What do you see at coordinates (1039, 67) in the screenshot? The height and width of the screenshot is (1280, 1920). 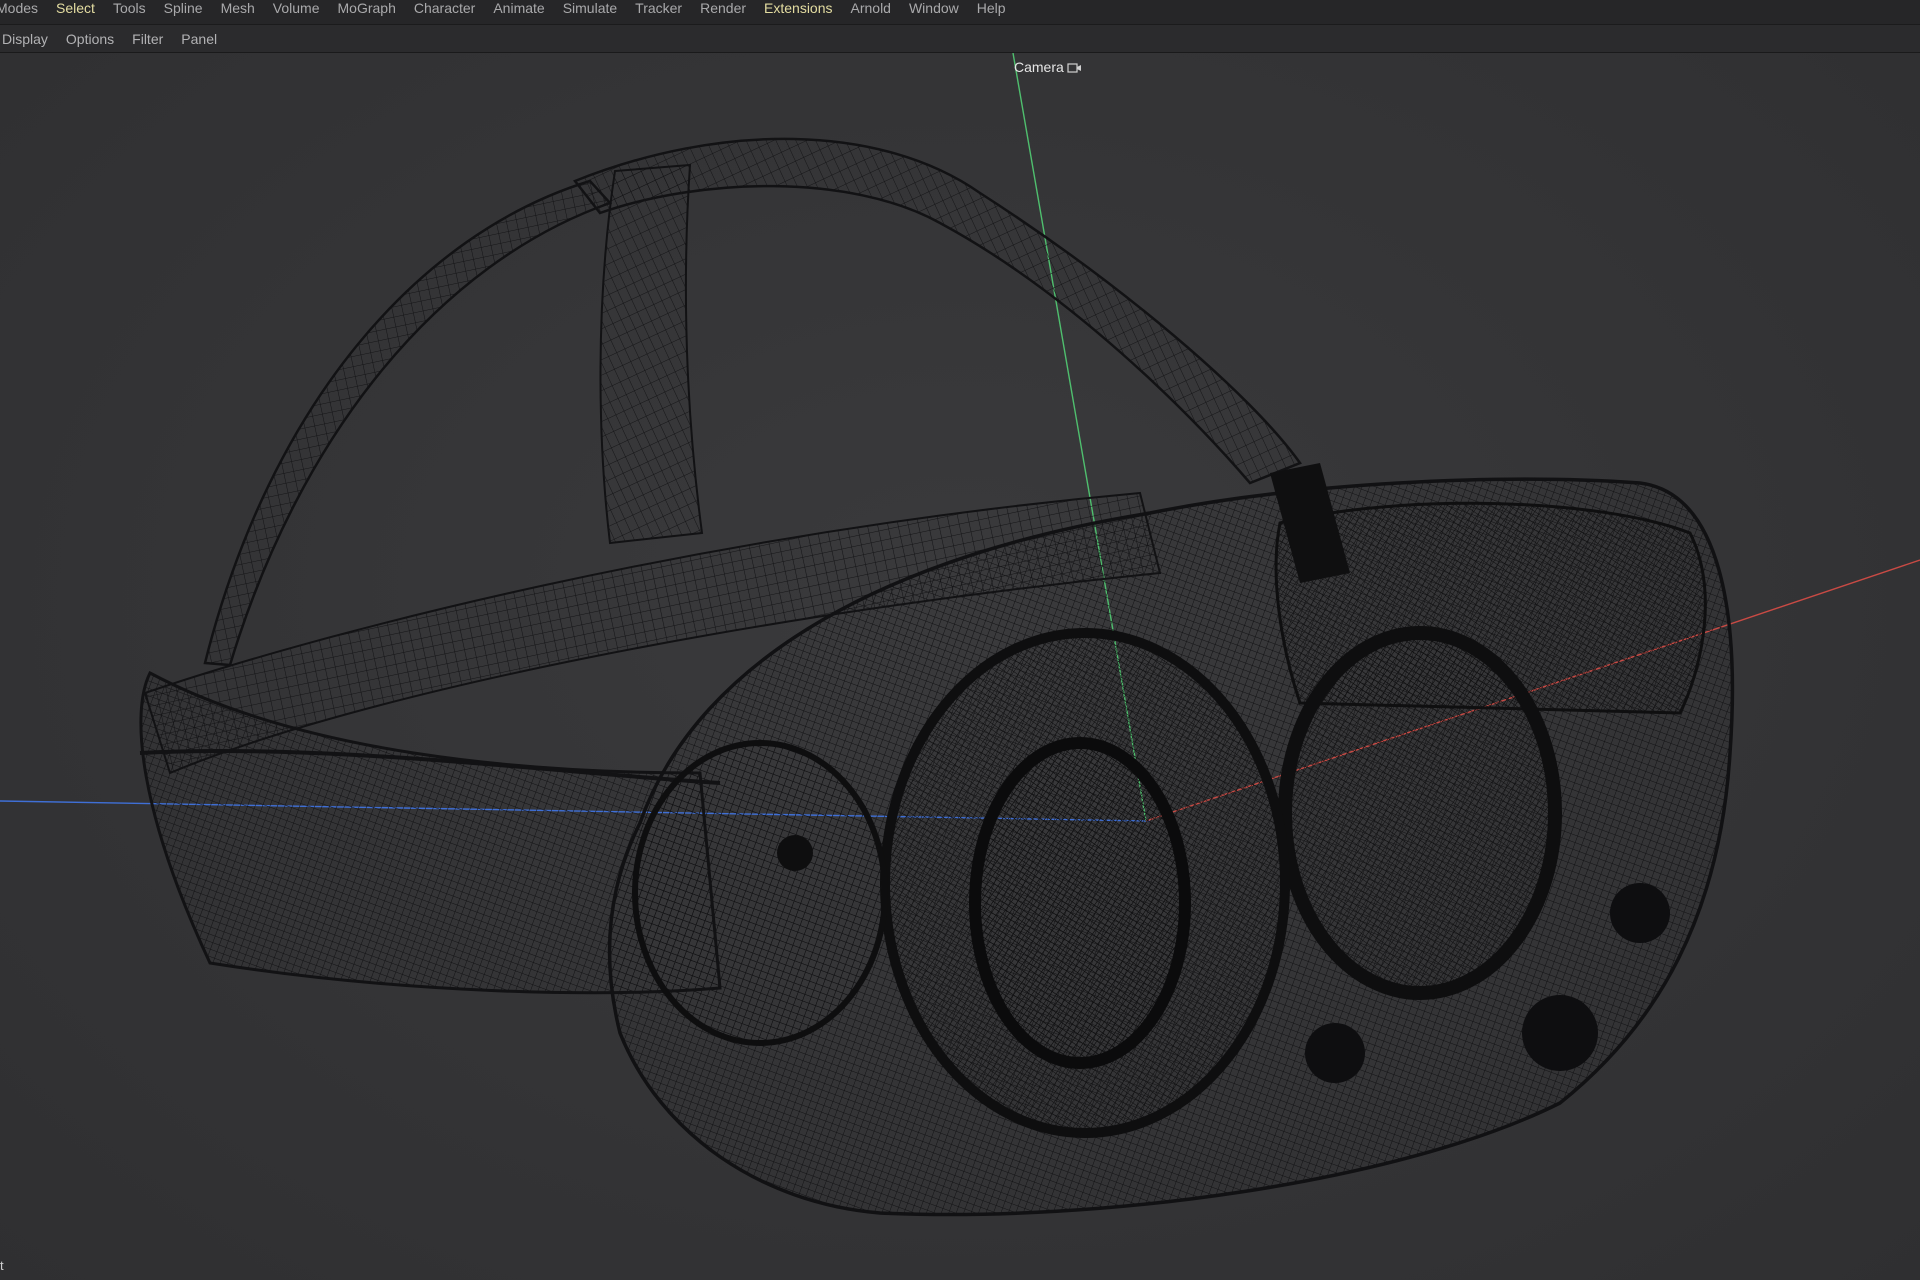 I see `camera-label-text: Camera` at bounding box center [1039, 67].